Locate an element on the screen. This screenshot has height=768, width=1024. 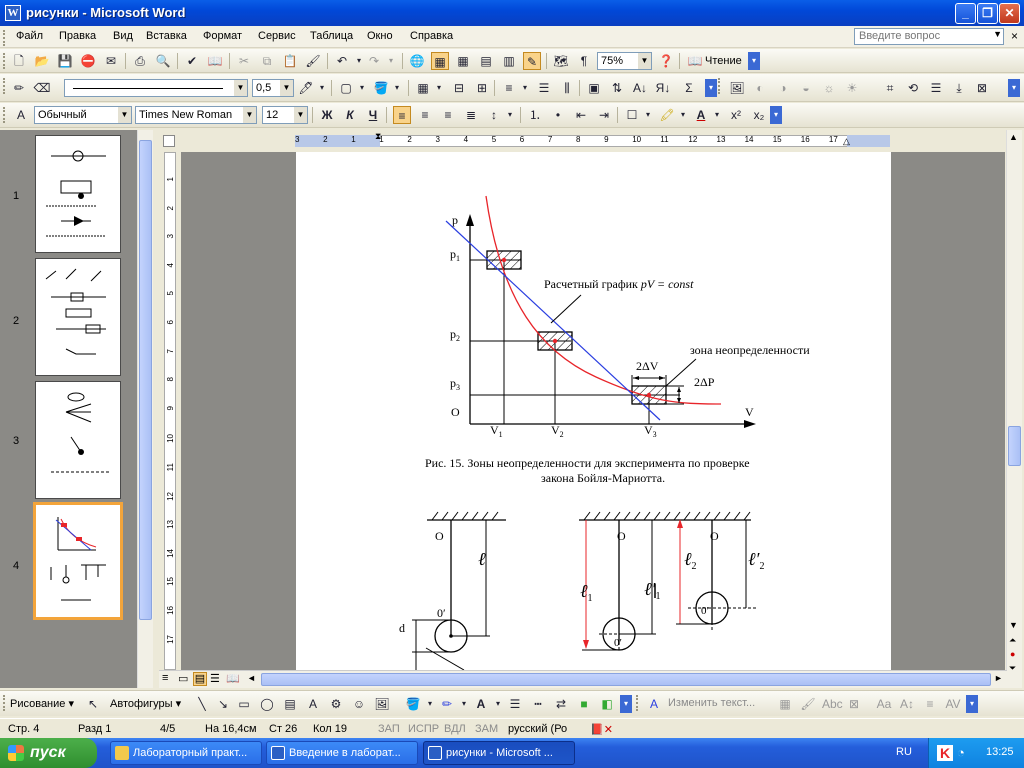
wordart-icon: A is located at coordinates (313, 704).